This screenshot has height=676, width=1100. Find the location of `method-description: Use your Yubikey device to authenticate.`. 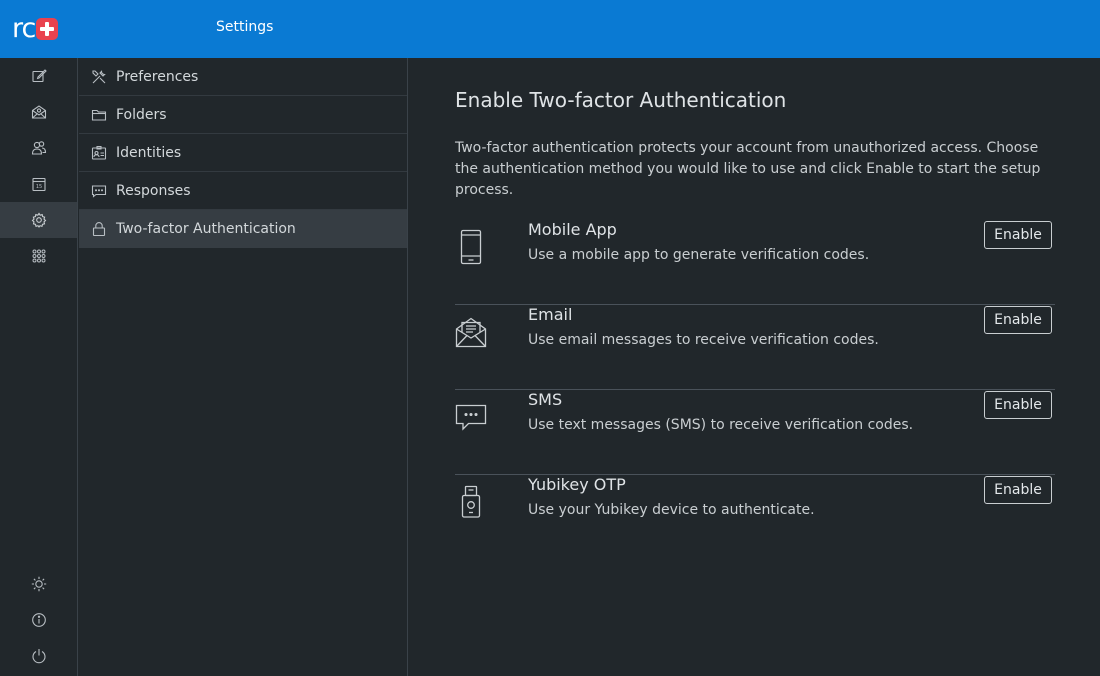

method-description: Use your Yubikey device to authenticate. is located at coordinates (671, 510).